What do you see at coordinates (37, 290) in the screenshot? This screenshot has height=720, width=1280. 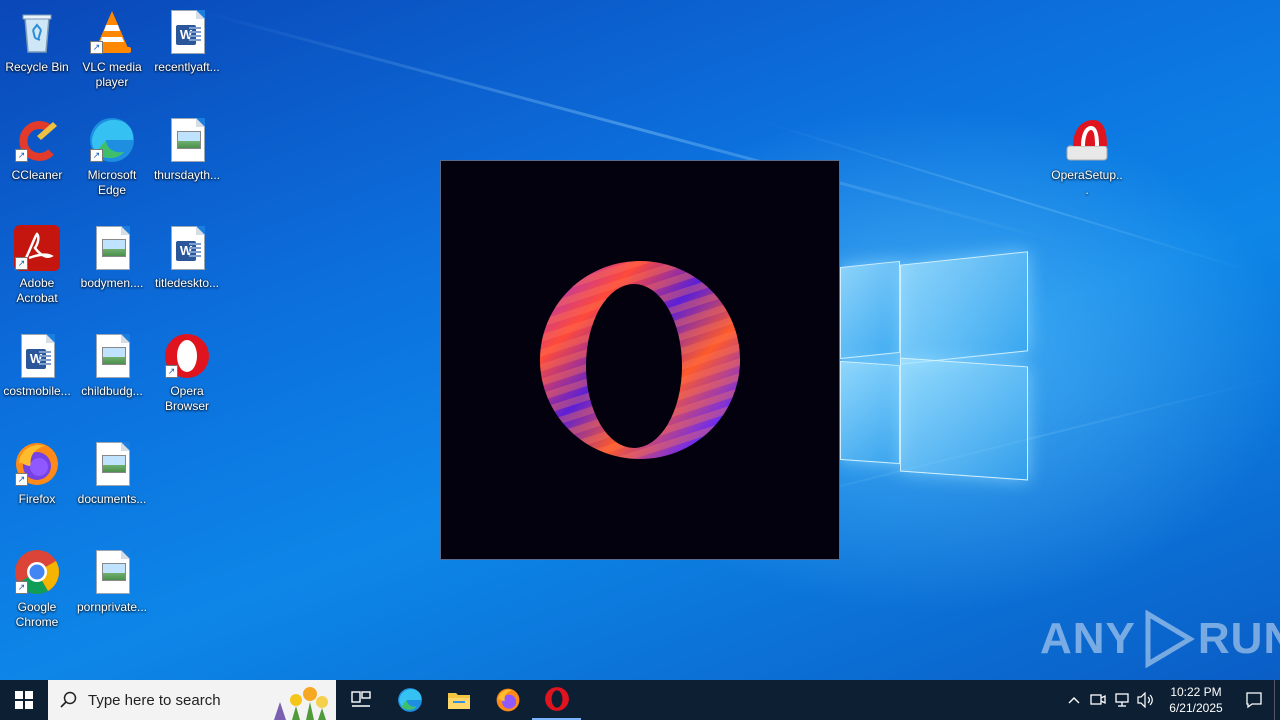 I see `icon-label: Adobe Acrobat` at bounding box center [37, 290].